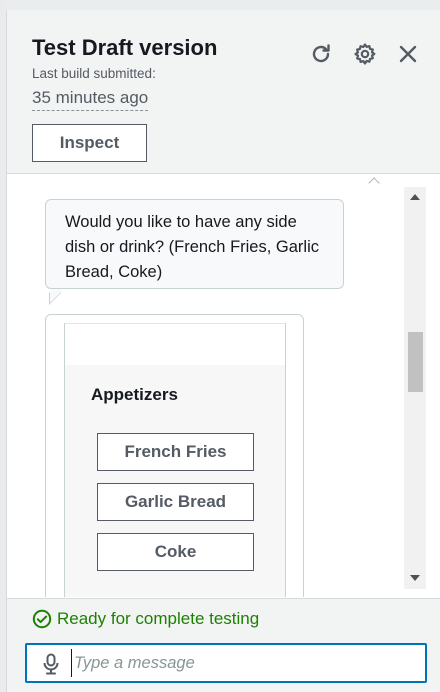 The width and height of the screenshot is (440, 692). What do you see at coordinates (134, 394) in the screenshot?
I see `card-title: Appetizers` at bounding box center [134, 394].